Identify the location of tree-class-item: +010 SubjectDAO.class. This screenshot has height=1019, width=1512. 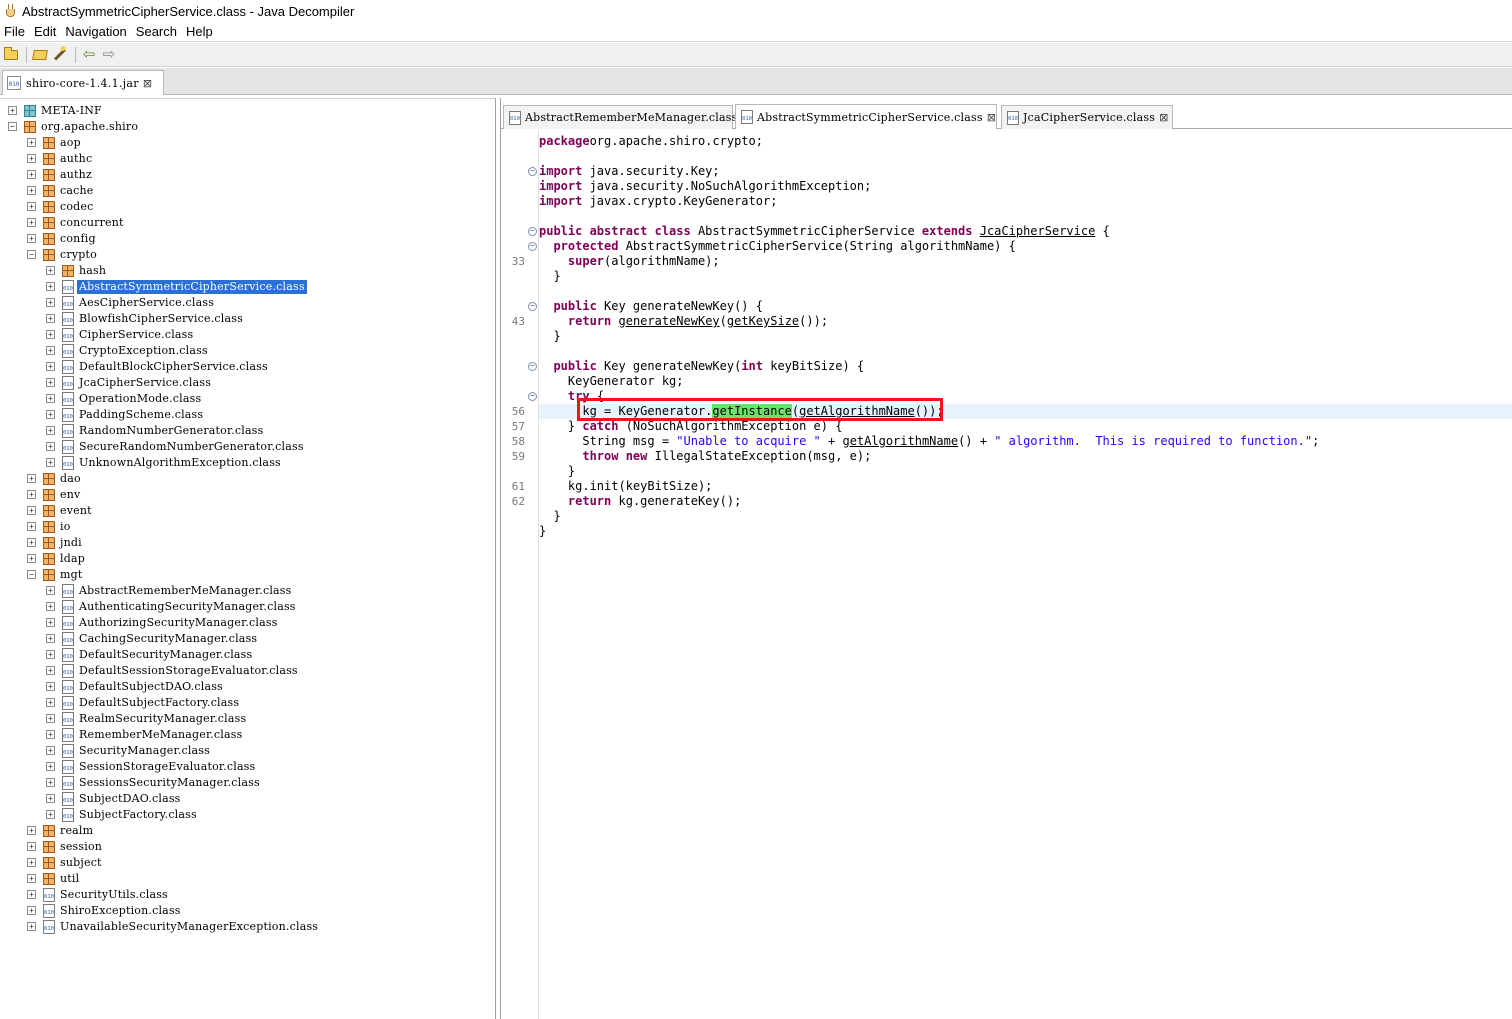
(247, 799).